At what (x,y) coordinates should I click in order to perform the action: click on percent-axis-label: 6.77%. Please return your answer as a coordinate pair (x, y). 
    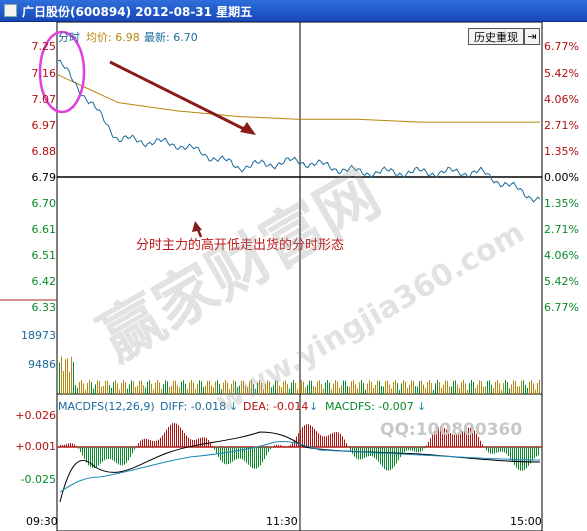
    Looking at the image, I should click on (561, 46).